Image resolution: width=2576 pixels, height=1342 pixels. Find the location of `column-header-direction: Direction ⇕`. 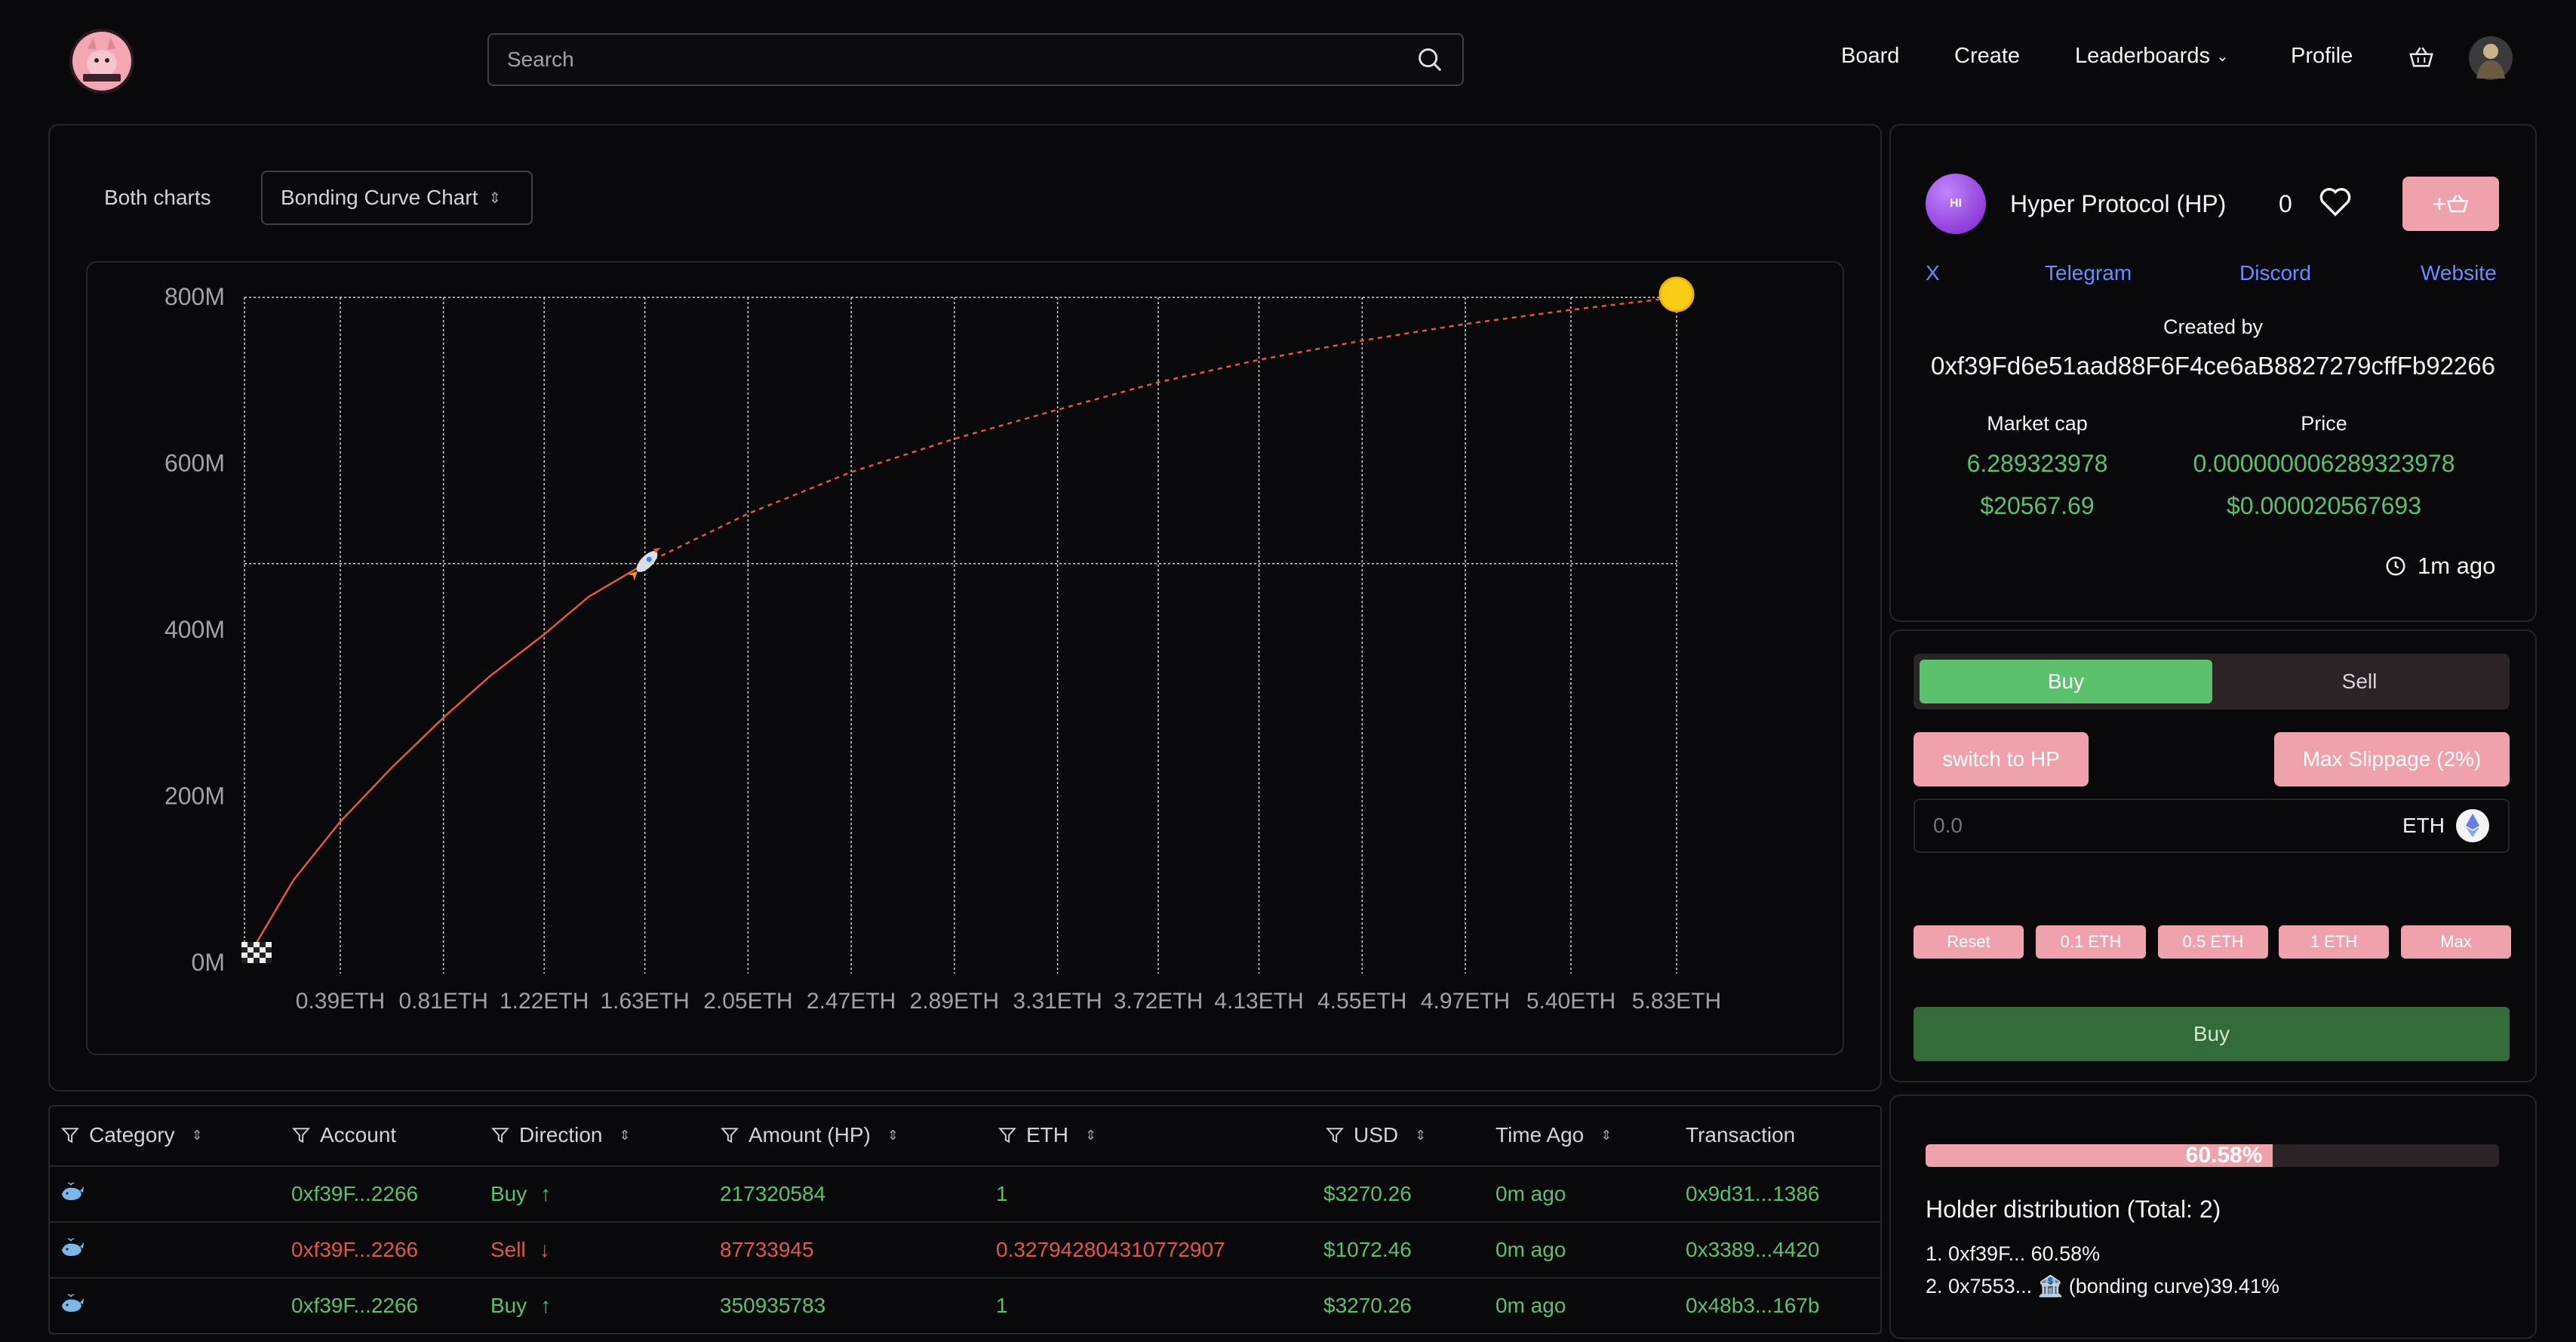

column-header-direction: Direction ⇕ is located at coordinates (560, 1135).